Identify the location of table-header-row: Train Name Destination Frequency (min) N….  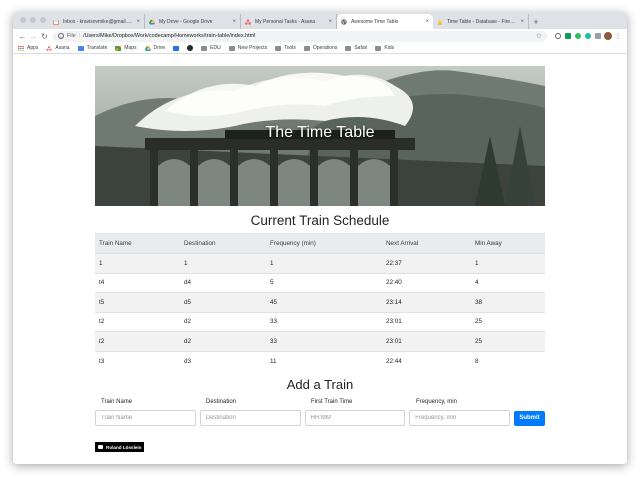
(320, 243).